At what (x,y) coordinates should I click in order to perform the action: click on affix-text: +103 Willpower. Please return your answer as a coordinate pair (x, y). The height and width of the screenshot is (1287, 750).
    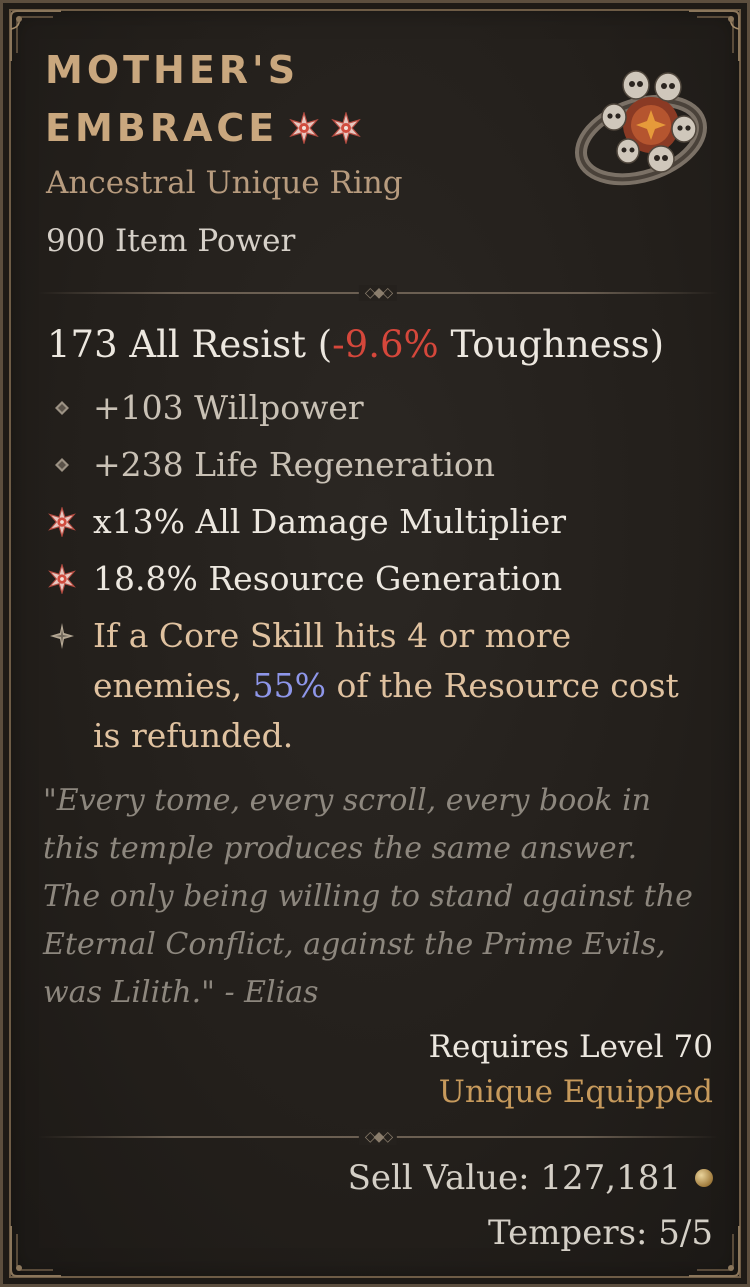
    Looking at the image, I should click on (228, 407).